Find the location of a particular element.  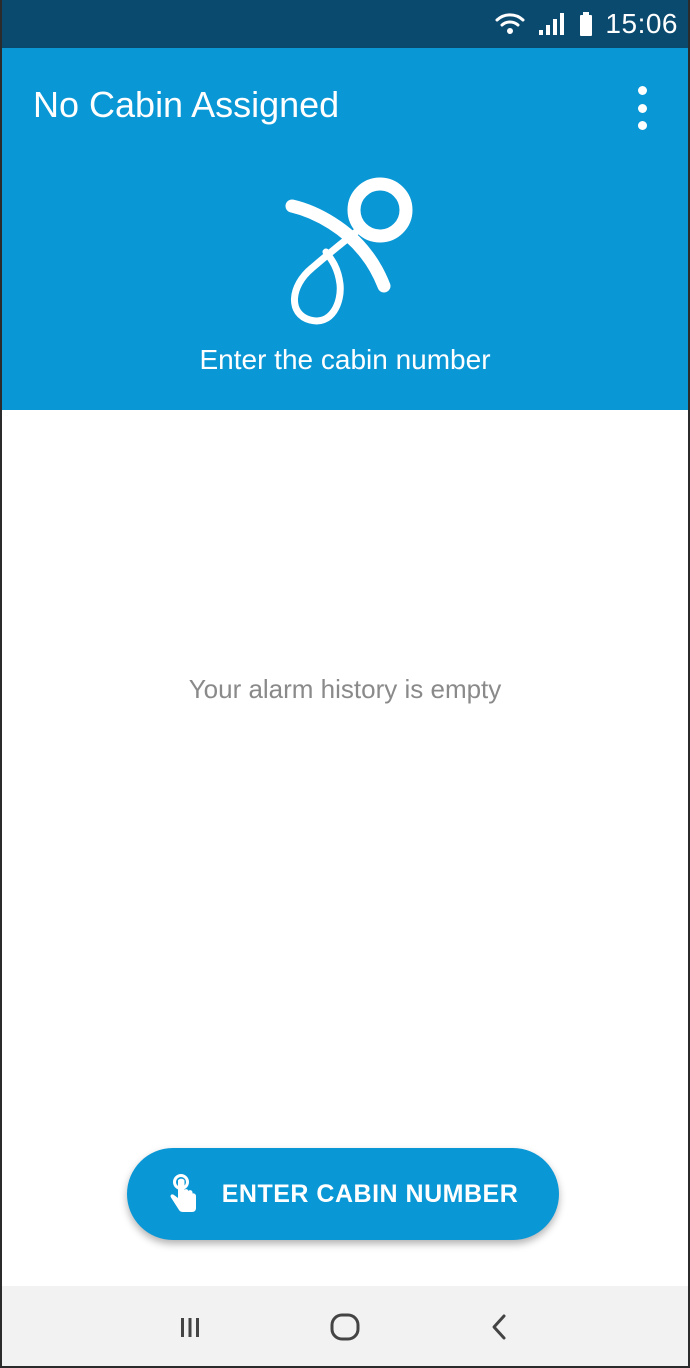

page-title: No Cabin Assigned is located at coordinates (186, 104).